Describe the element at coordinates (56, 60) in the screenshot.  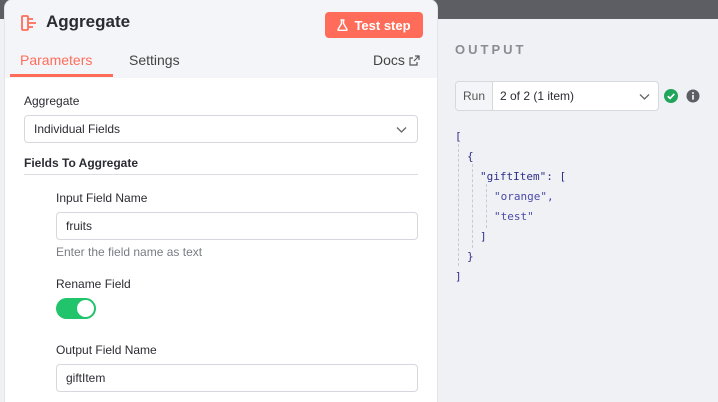
I see `tab-parameters: Parameters` at that location.